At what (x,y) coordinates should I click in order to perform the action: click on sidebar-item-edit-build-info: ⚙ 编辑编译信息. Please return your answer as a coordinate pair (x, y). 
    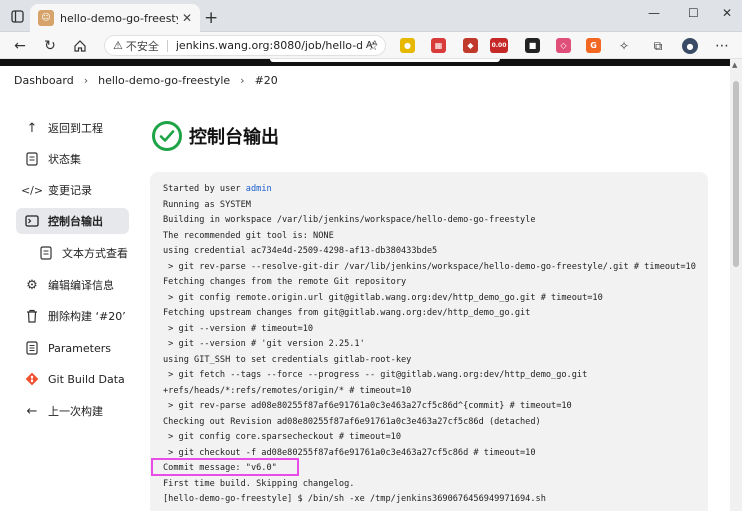
    Looking at the image, I should click on (65, 285).